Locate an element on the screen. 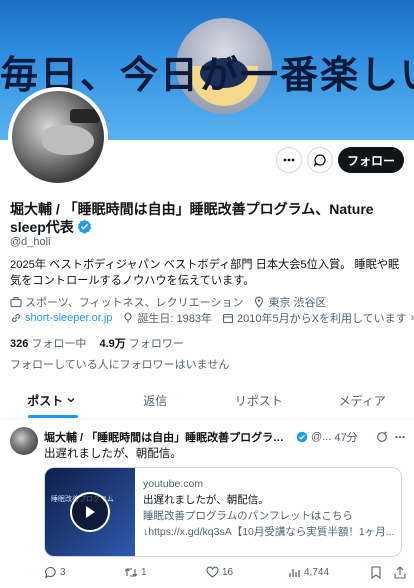  briefcase-icon is located at coordinates (16, 302).